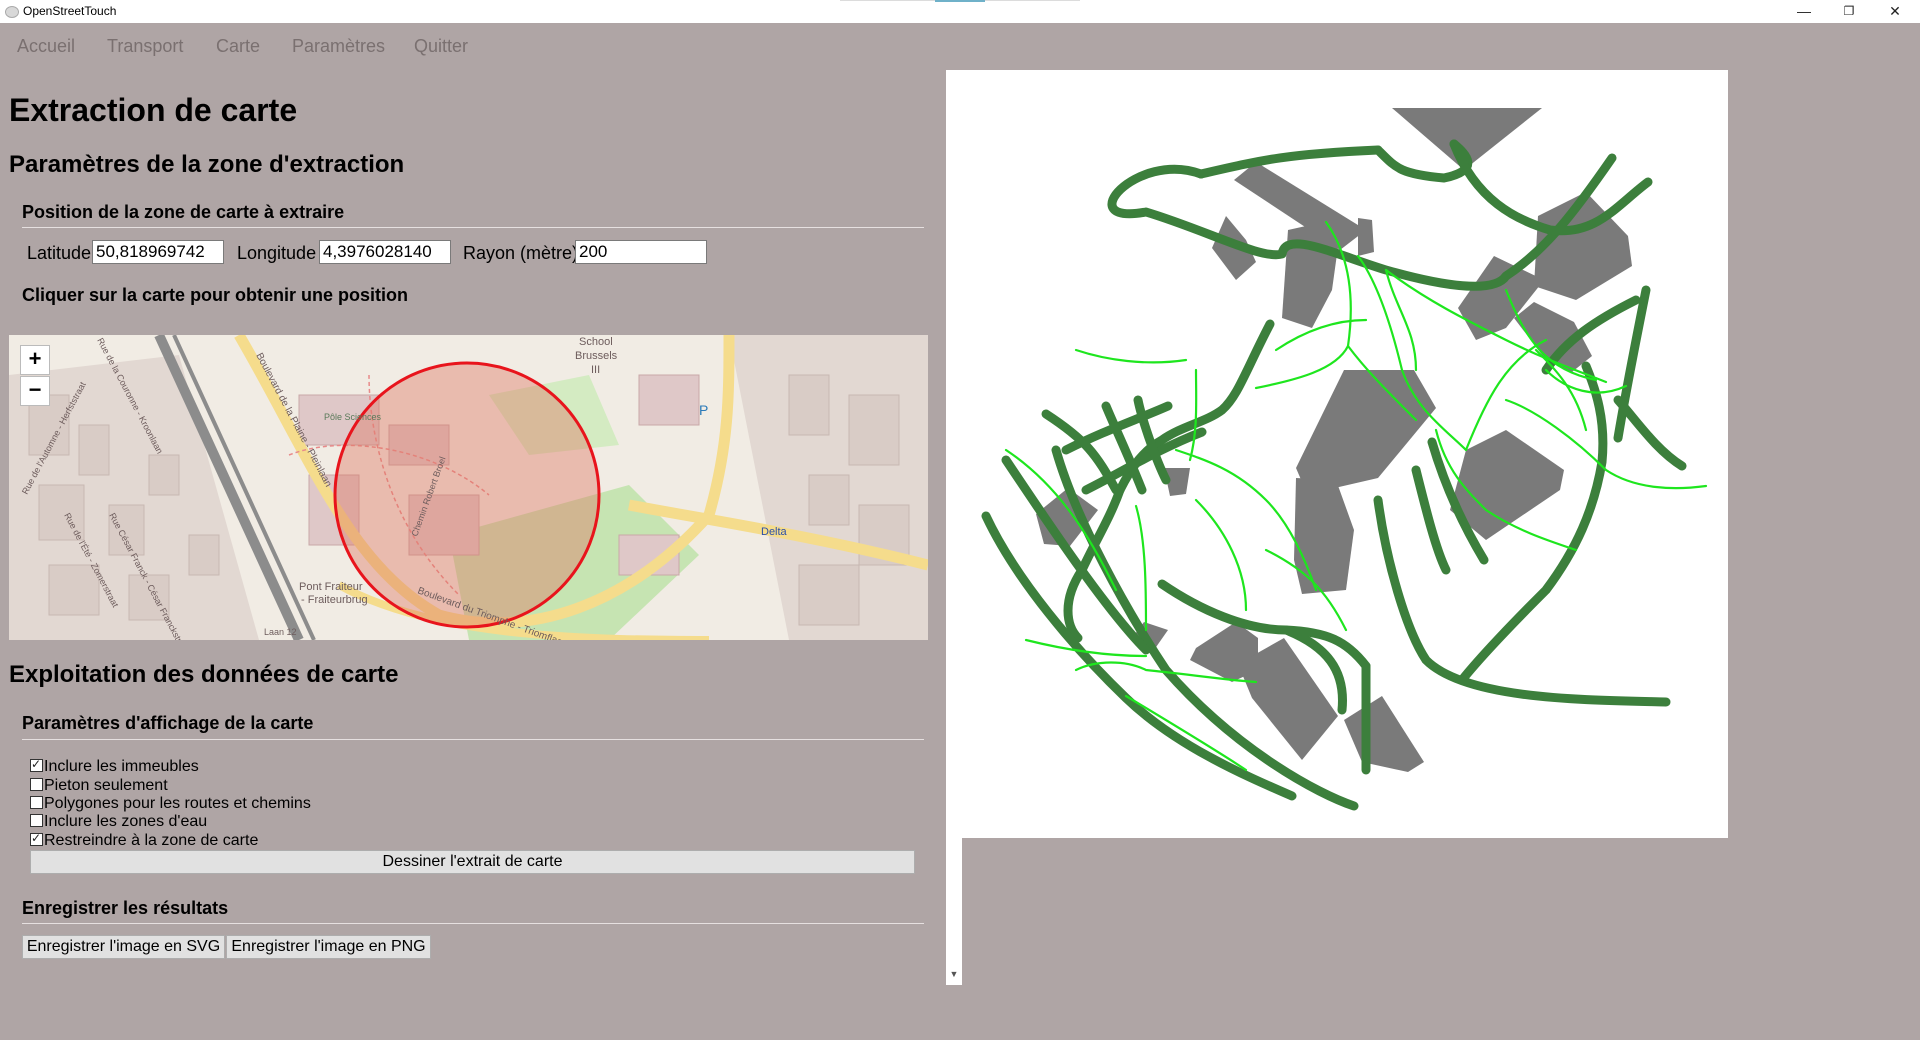 This screenshot has width=1920, height=1040. What do you see at coordinates (277, 253) in the screenshot?
I see `longitude-label: Longitude` at bounding box center [277, 253].